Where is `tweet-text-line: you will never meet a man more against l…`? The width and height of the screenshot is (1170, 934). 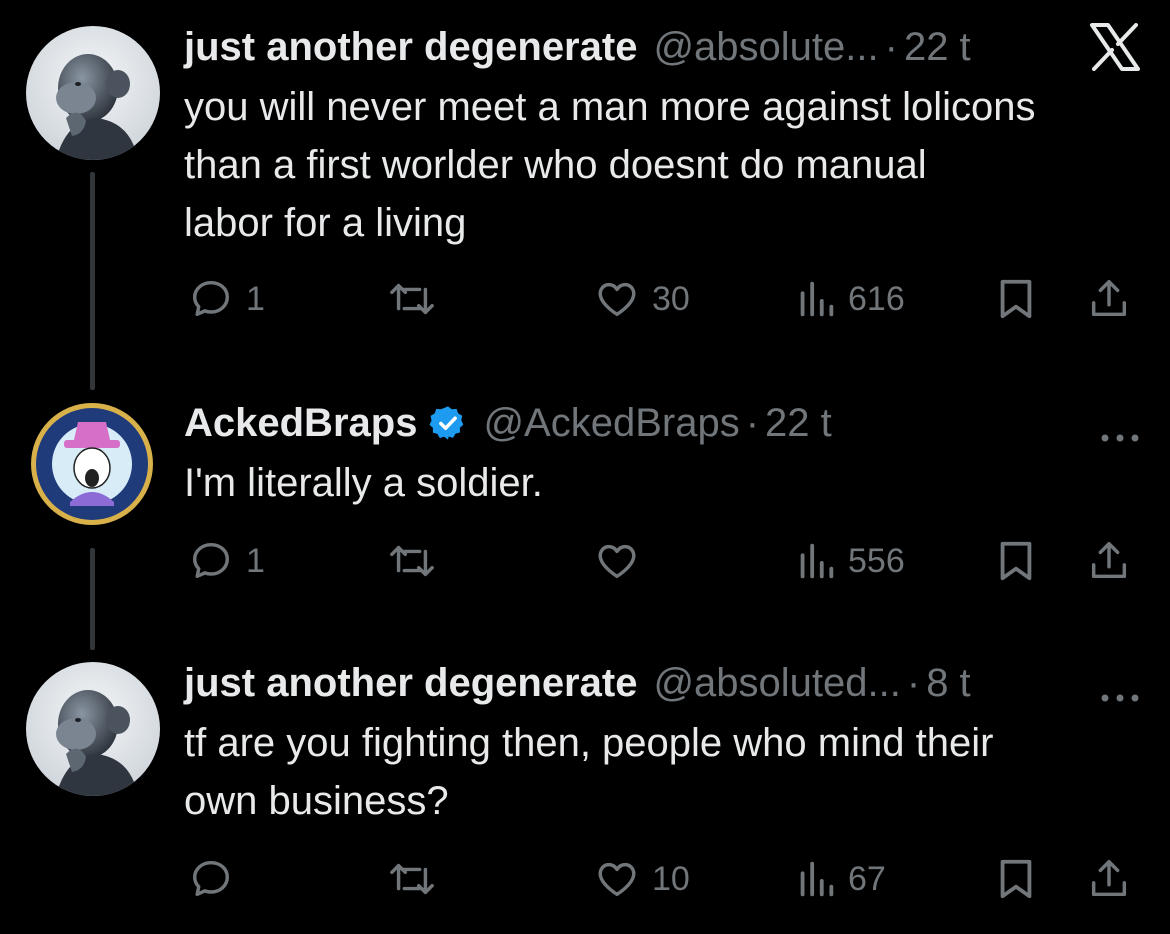
tweet-text-line: you will never meet a man more against l… is located at coordinates (610, 107).